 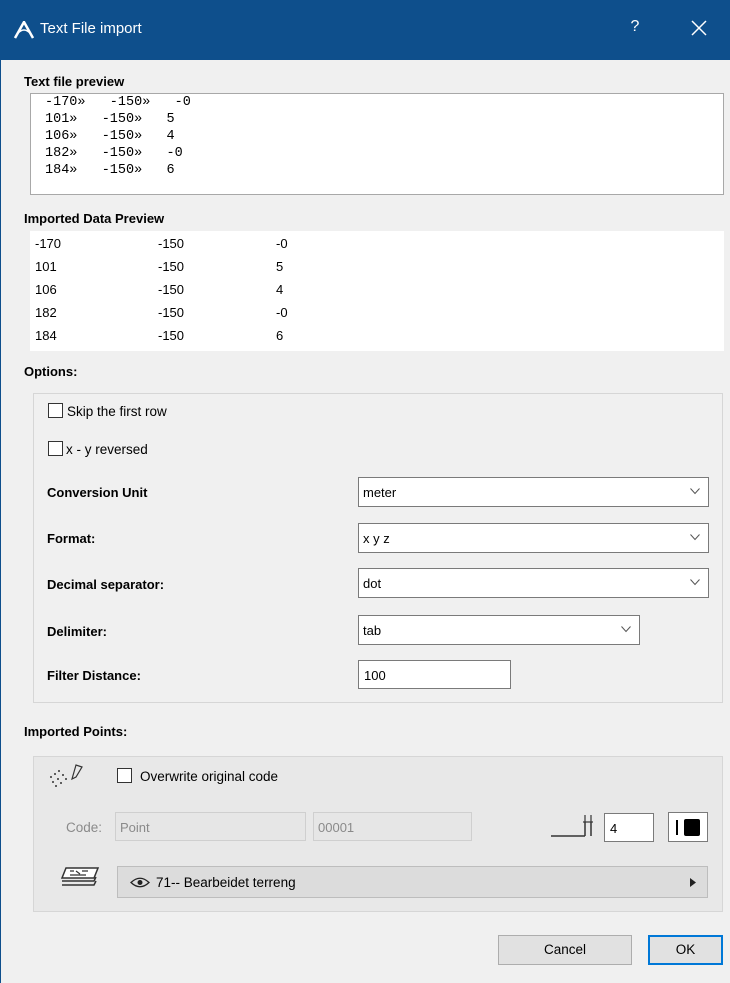 What do you see at coordinates (375, 675) in the screenshot?
I see `filter-distance-value: 100` at bounding box center [375, 675].